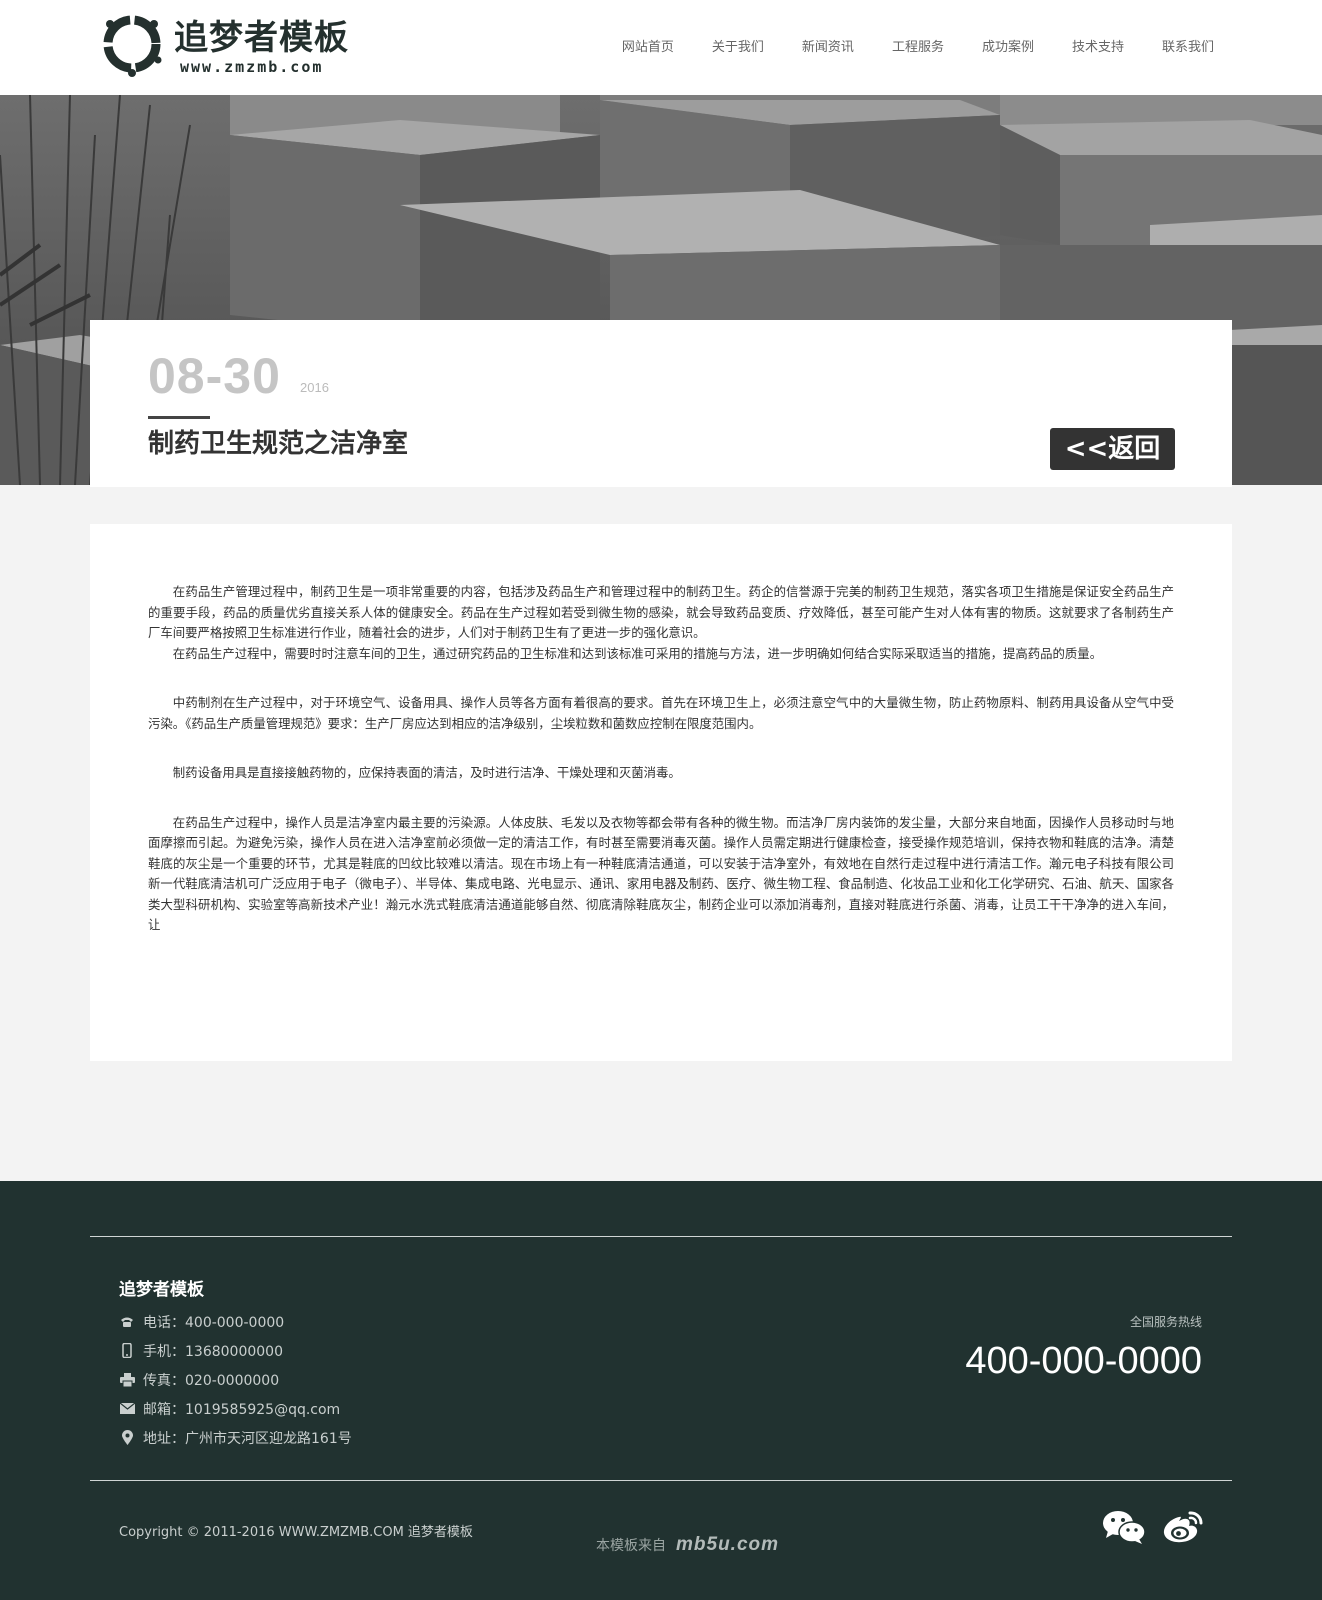  I want to click on hotline-number: 400-000-0000, so click(1083, 1361).